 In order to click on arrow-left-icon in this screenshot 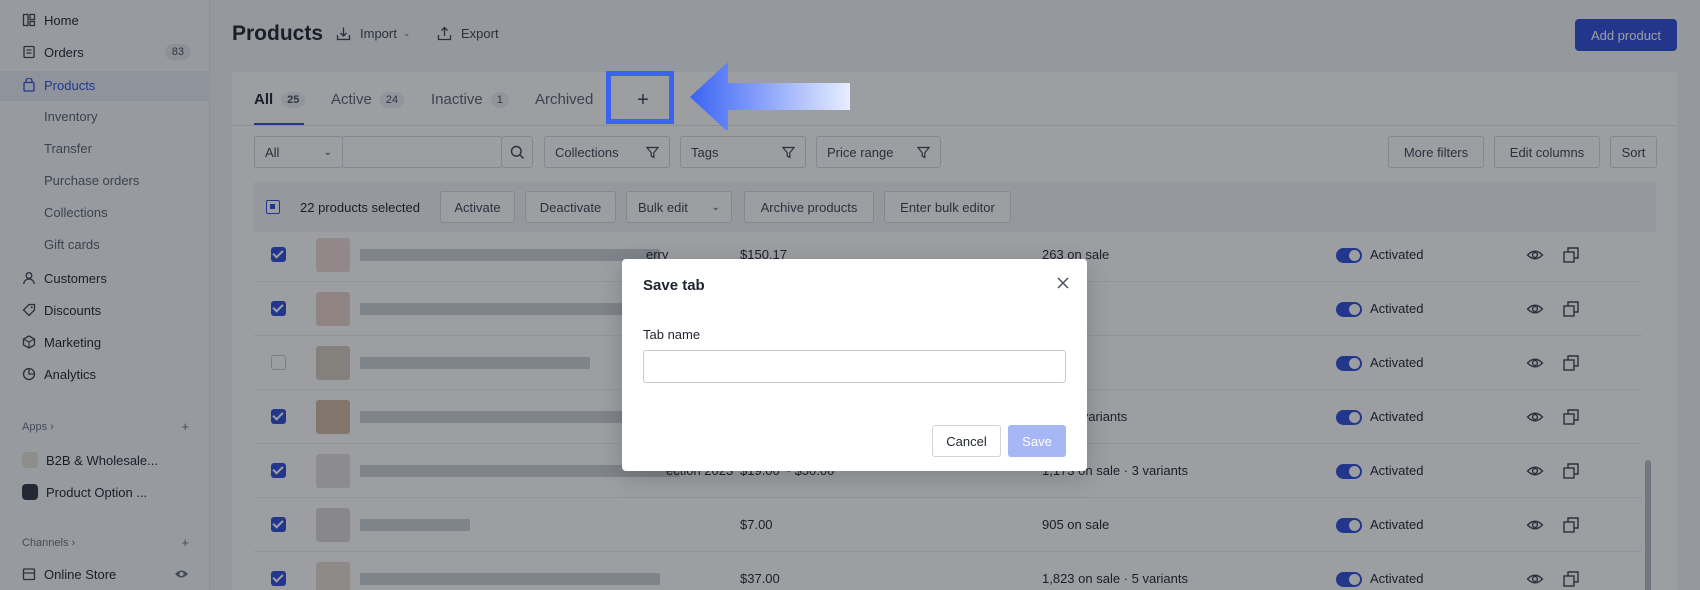, I will do `click(770, 96)`.